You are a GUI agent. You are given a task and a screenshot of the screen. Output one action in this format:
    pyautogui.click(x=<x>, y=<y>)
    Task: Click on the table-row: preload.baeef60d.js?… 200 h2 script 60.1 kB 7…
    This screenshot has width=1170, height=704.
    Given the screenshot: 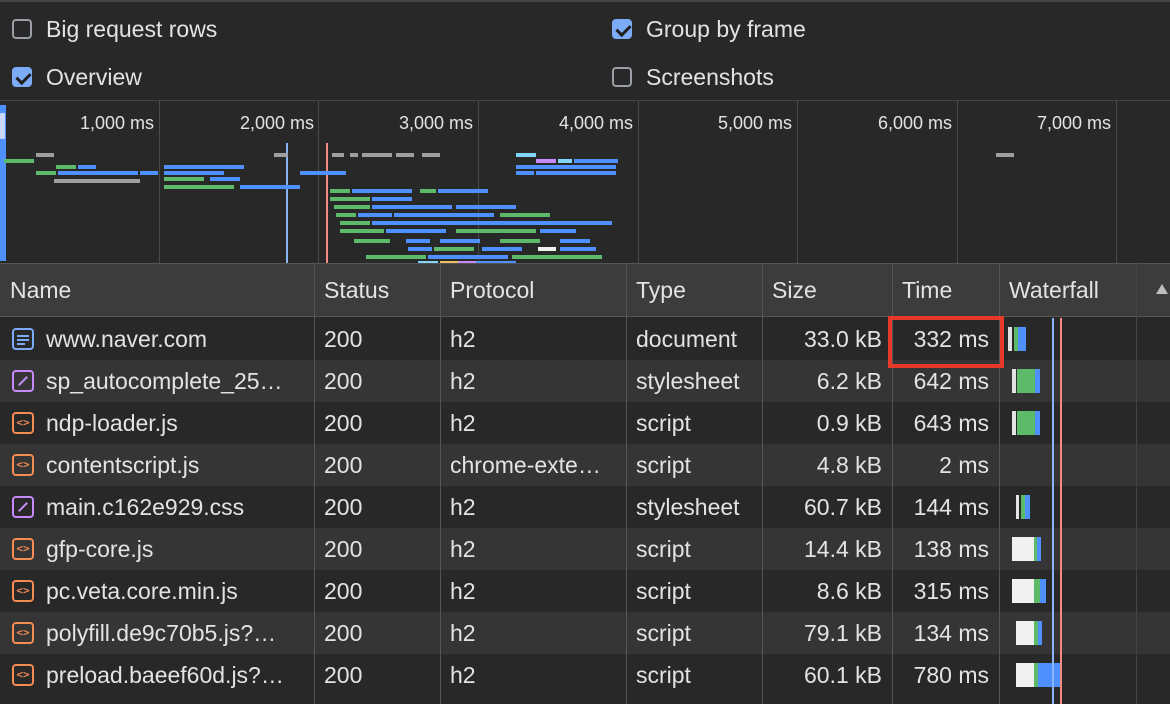 What is the action you would take?
    pyautogui.click(x=585, y=675)
    